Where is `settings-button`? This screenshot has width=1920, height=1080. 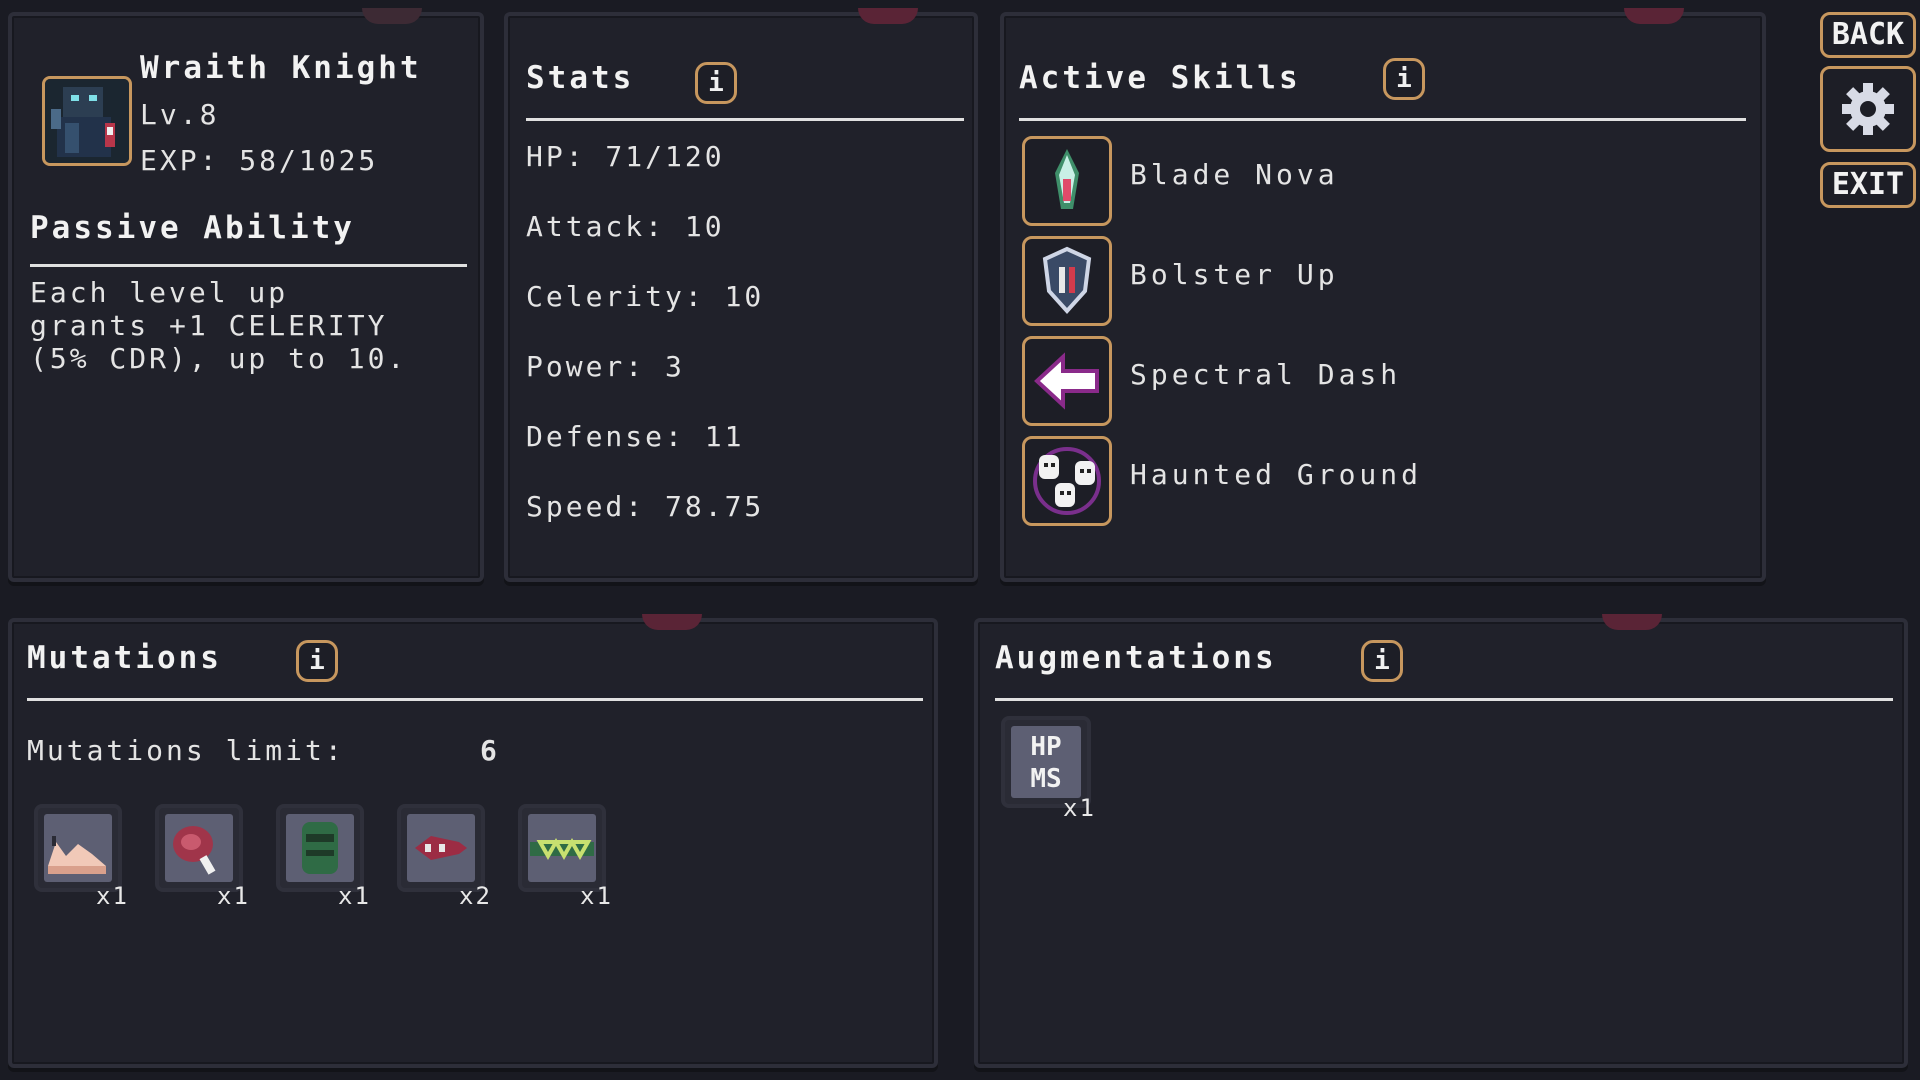 settings-button is located at coordinates (1868, 109).